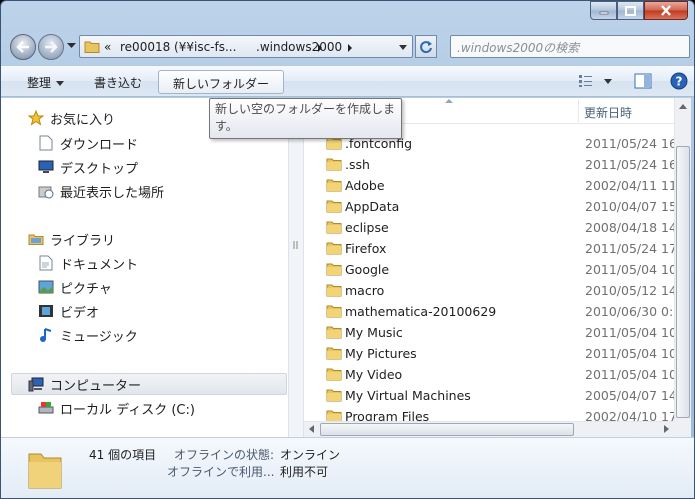 The image size is (695, 499). I want to click on file-row: macro 2010/05/12 14, so click(489, 290).